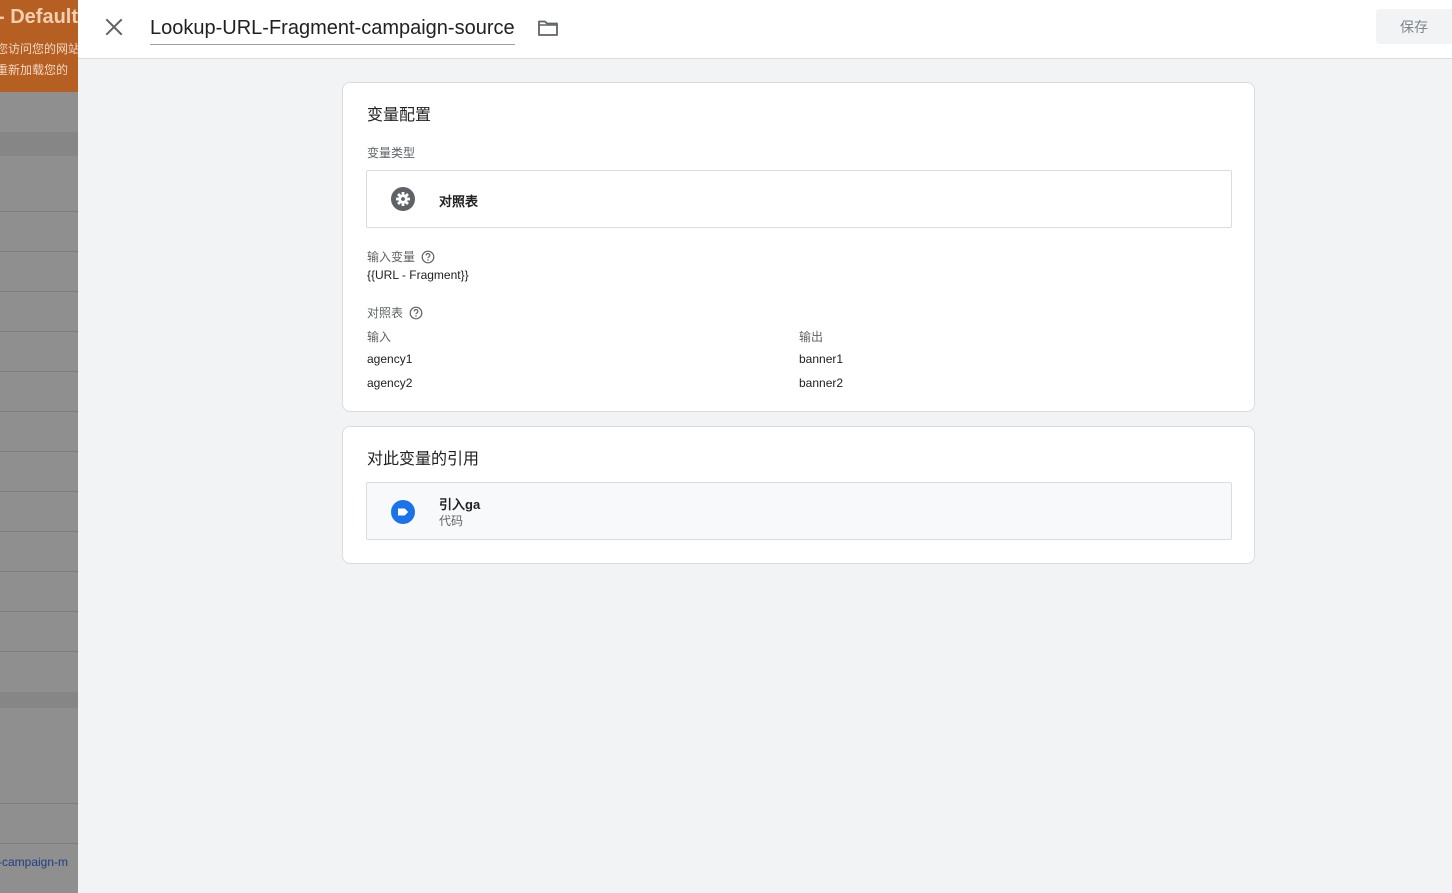 This screenshot has height=893, width=1452. Describe the element at coordinates (403, 512) in the screenshot. I see `tag-icon` at that location.